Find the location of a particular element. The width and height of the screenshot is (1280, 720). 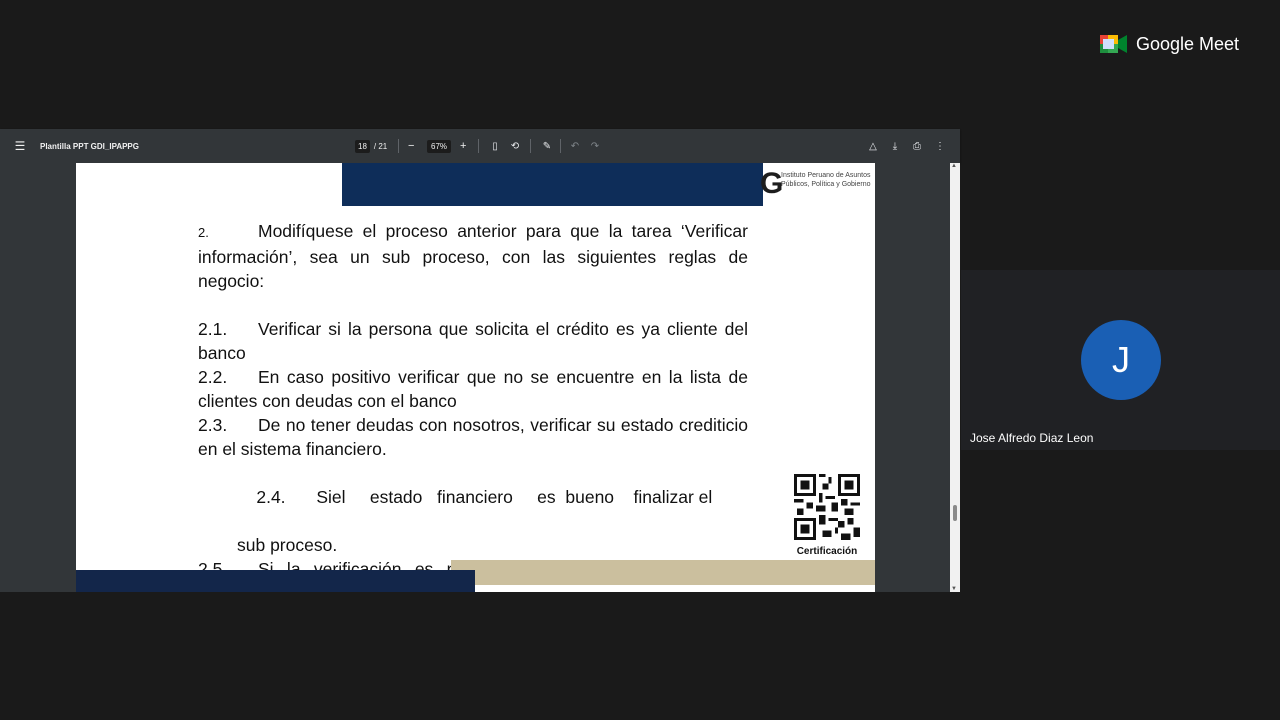

qr-code is located at coordinates (827, 507).